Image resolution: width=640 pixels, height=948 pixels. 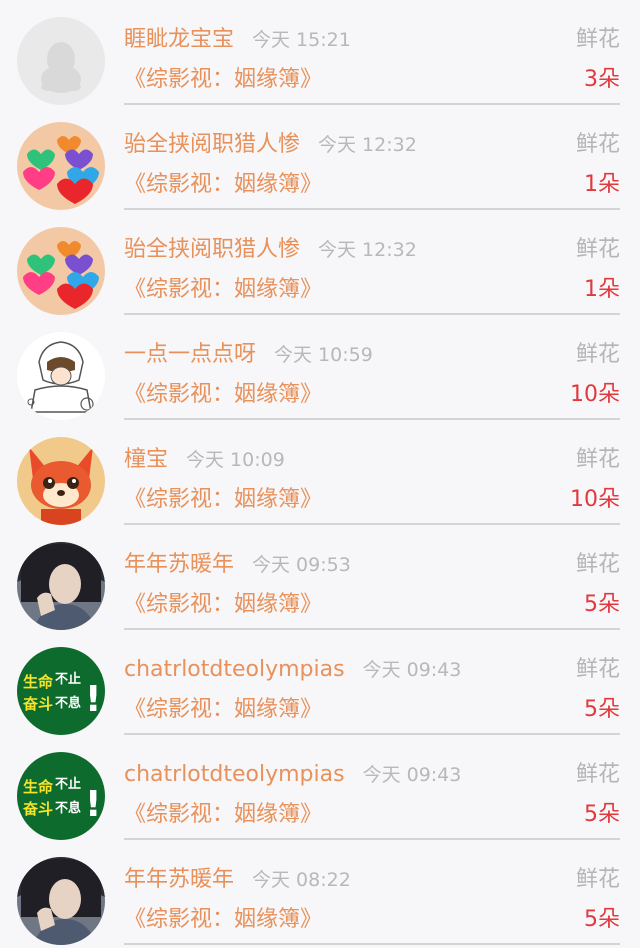 What do you see at coordinates (237, 880) in the screenshot?
I see `user-name: 年年苏暖年 今天 08:22` at bounding box center [237, 880].